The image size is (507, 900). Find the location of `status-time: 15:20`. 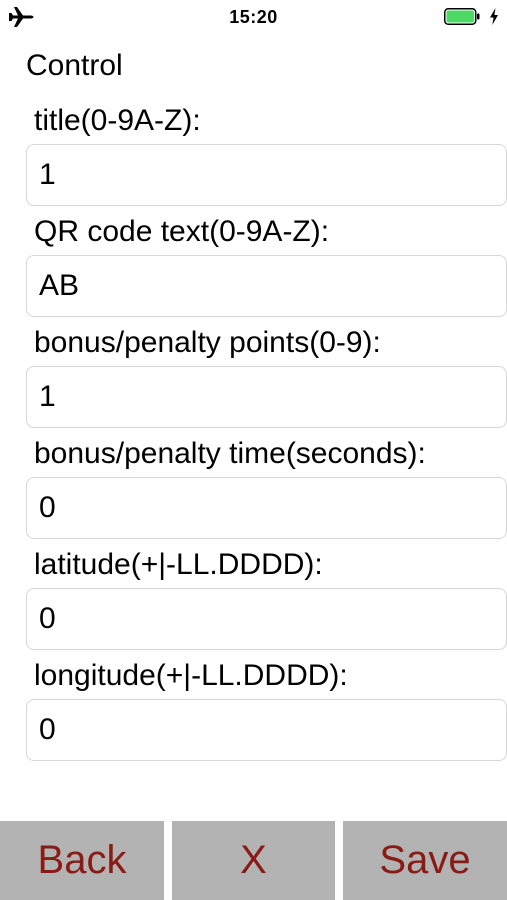

status-time: 15:20 is located at coordinates (253, 17).